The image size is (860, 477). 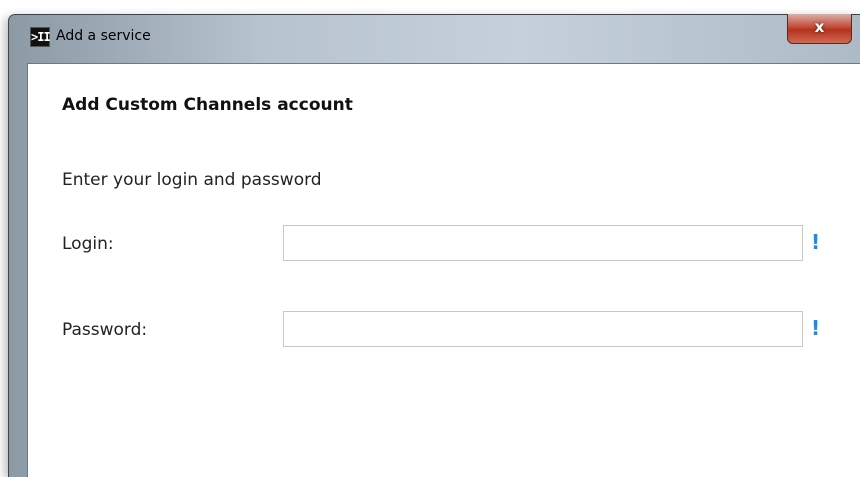 What do you see at coordinates (816, 328) in the screenshot?
I see `password-required-icon: !` at bounding box center [816, 328].